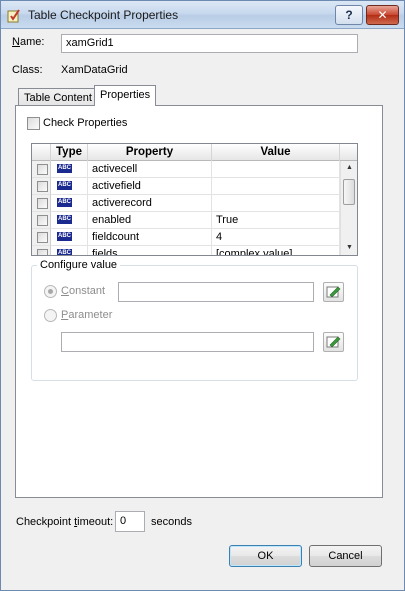  I want to click on close-button: ✕, so click(382, 15).